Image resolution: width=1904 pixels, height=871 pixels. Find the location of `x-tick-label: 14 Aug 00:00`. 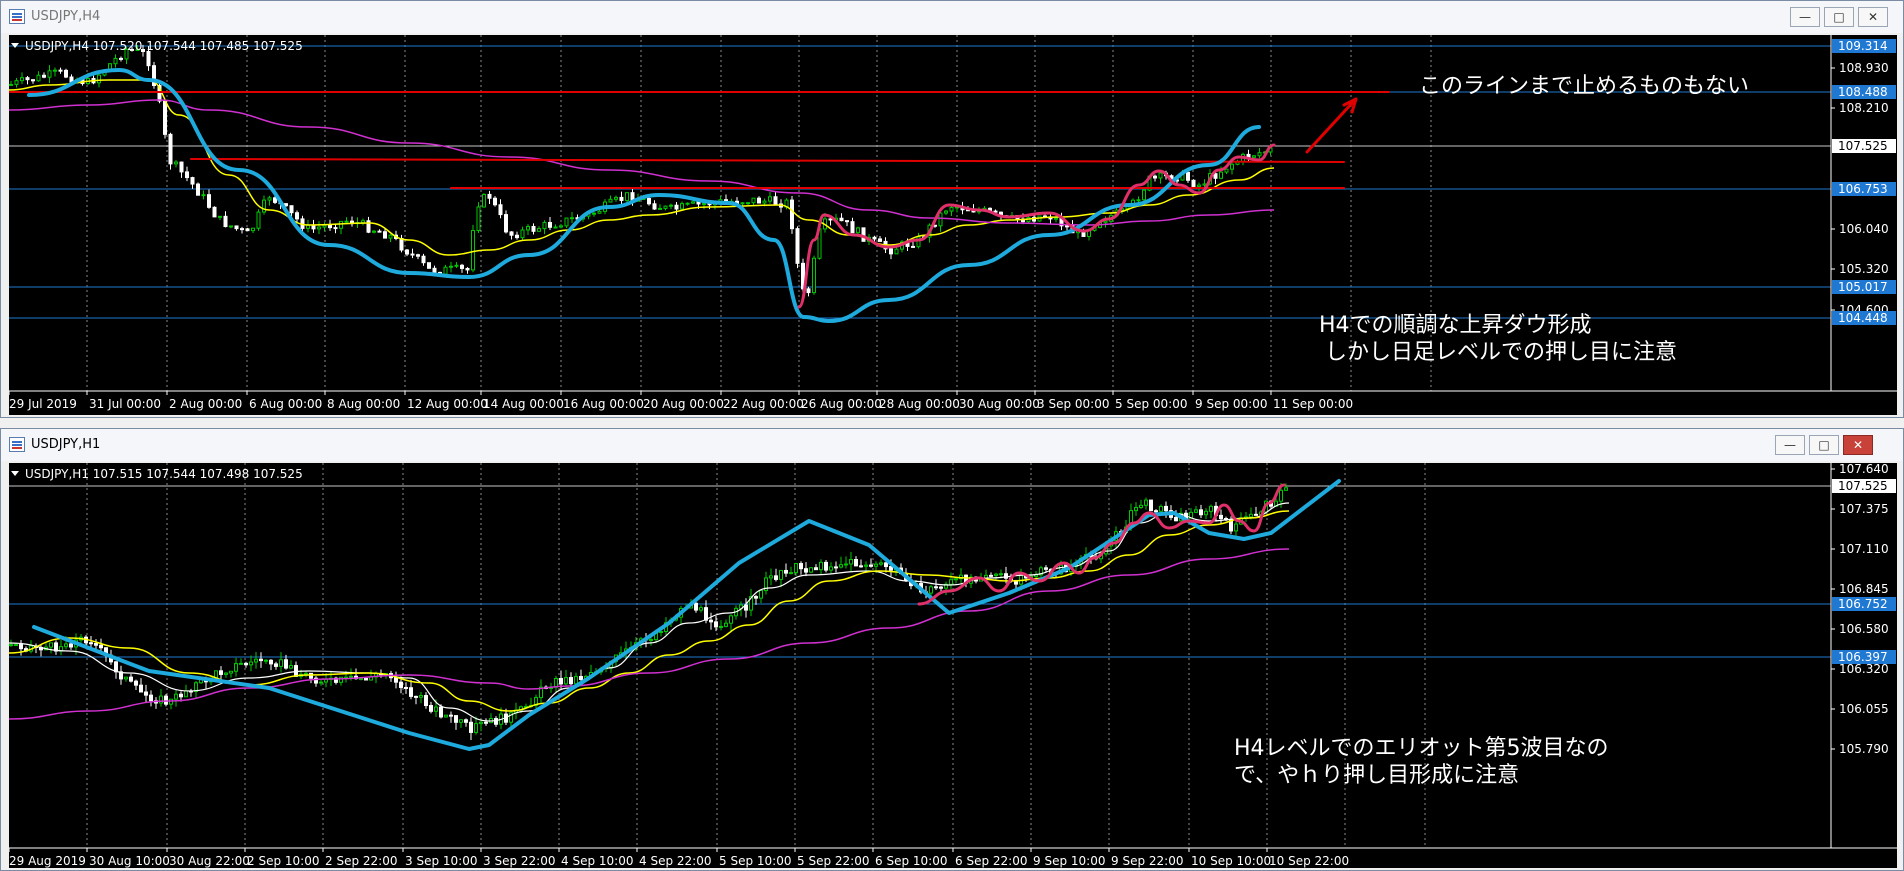

x-tick-label: 14 Aug 00:00 is located at coordinates (523, 404).